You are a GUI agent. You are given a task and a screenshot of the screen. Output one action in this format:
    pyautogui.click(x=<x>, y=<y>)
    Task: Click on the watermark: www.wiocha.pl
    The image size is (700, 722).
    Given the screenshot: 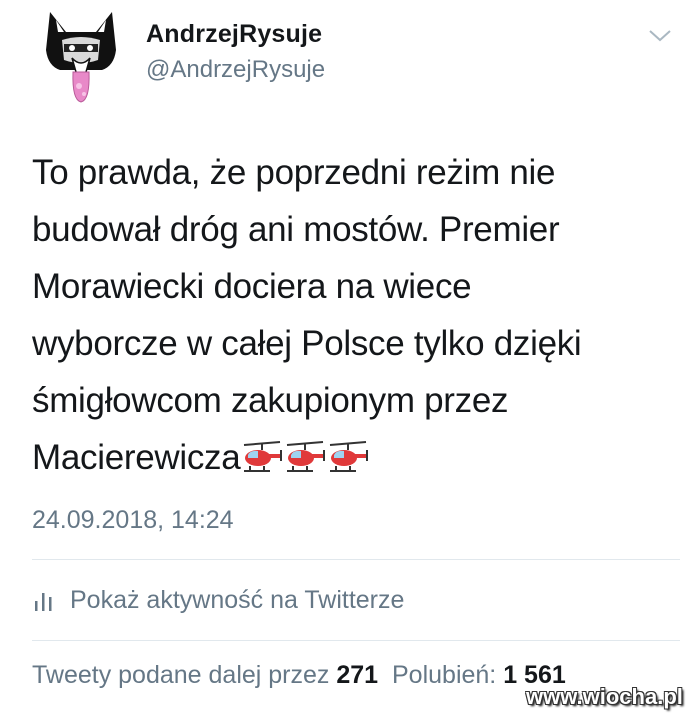 What is the action you would take?
    pyautogui.click(x=604, y=696)
    